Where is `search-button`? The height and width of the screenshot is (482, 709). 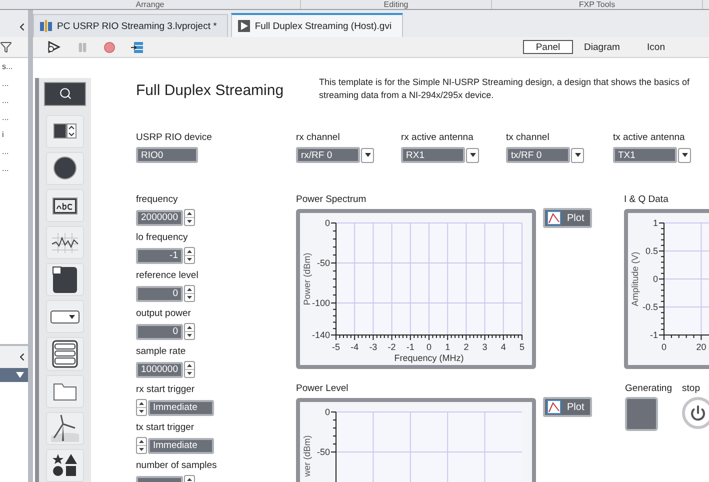
search-button is located at coordinates (65, 94).